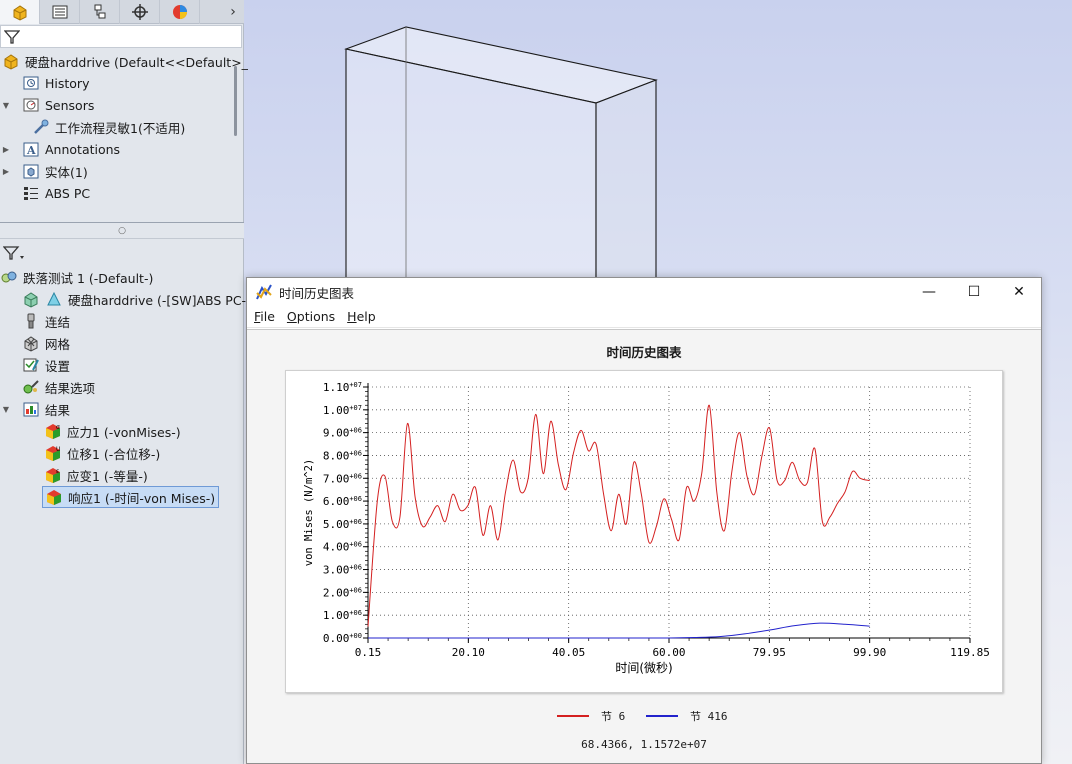  I want to click on legend-swatch-red, so click(573, 716).